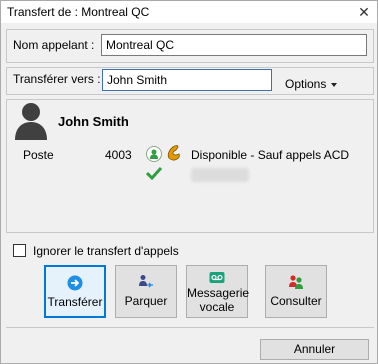 The width and height of the screenshot is (378, 364). I want to click on chevron-down-icon, so click(334, 84).